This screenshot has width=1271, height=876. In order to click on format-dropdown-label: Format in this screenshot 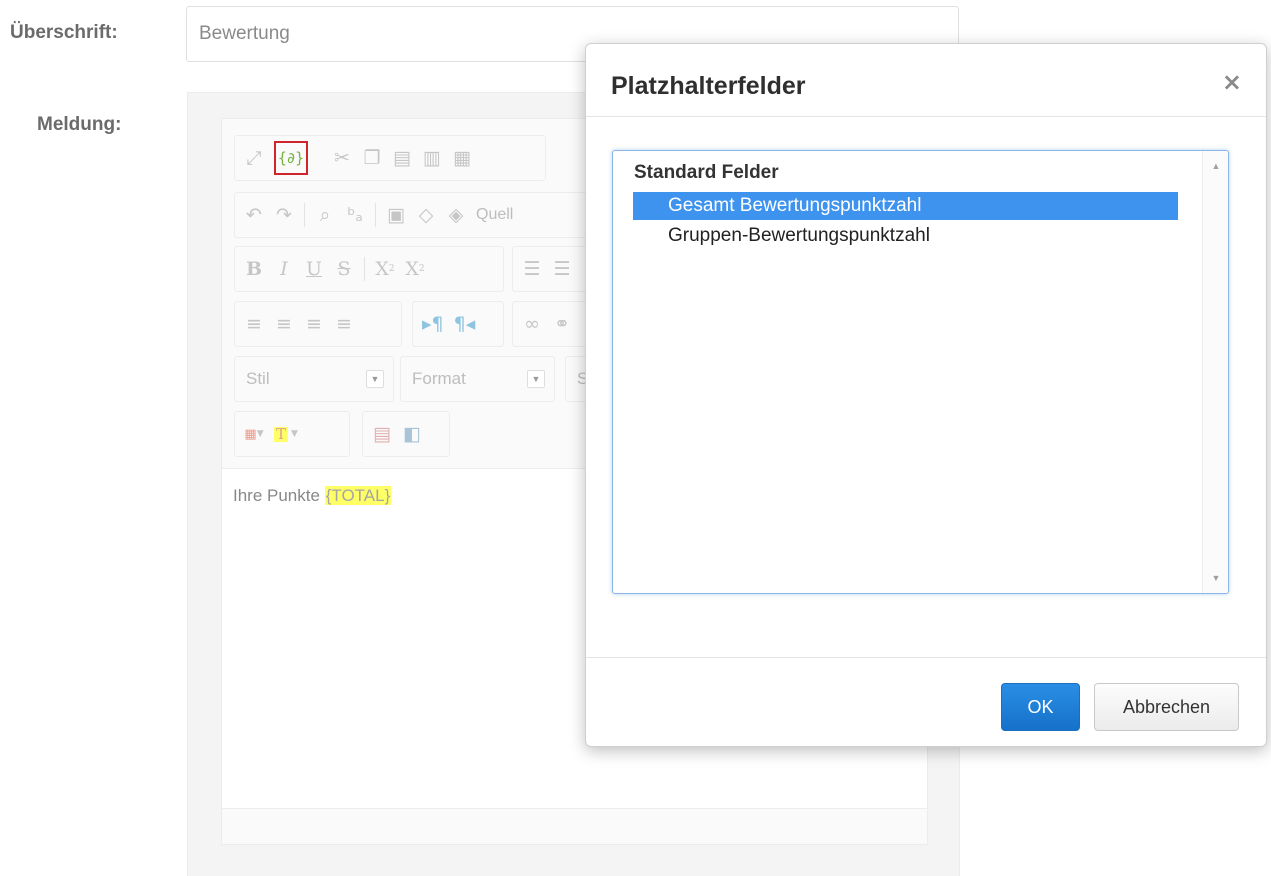, I will do `click(439, 378)`.